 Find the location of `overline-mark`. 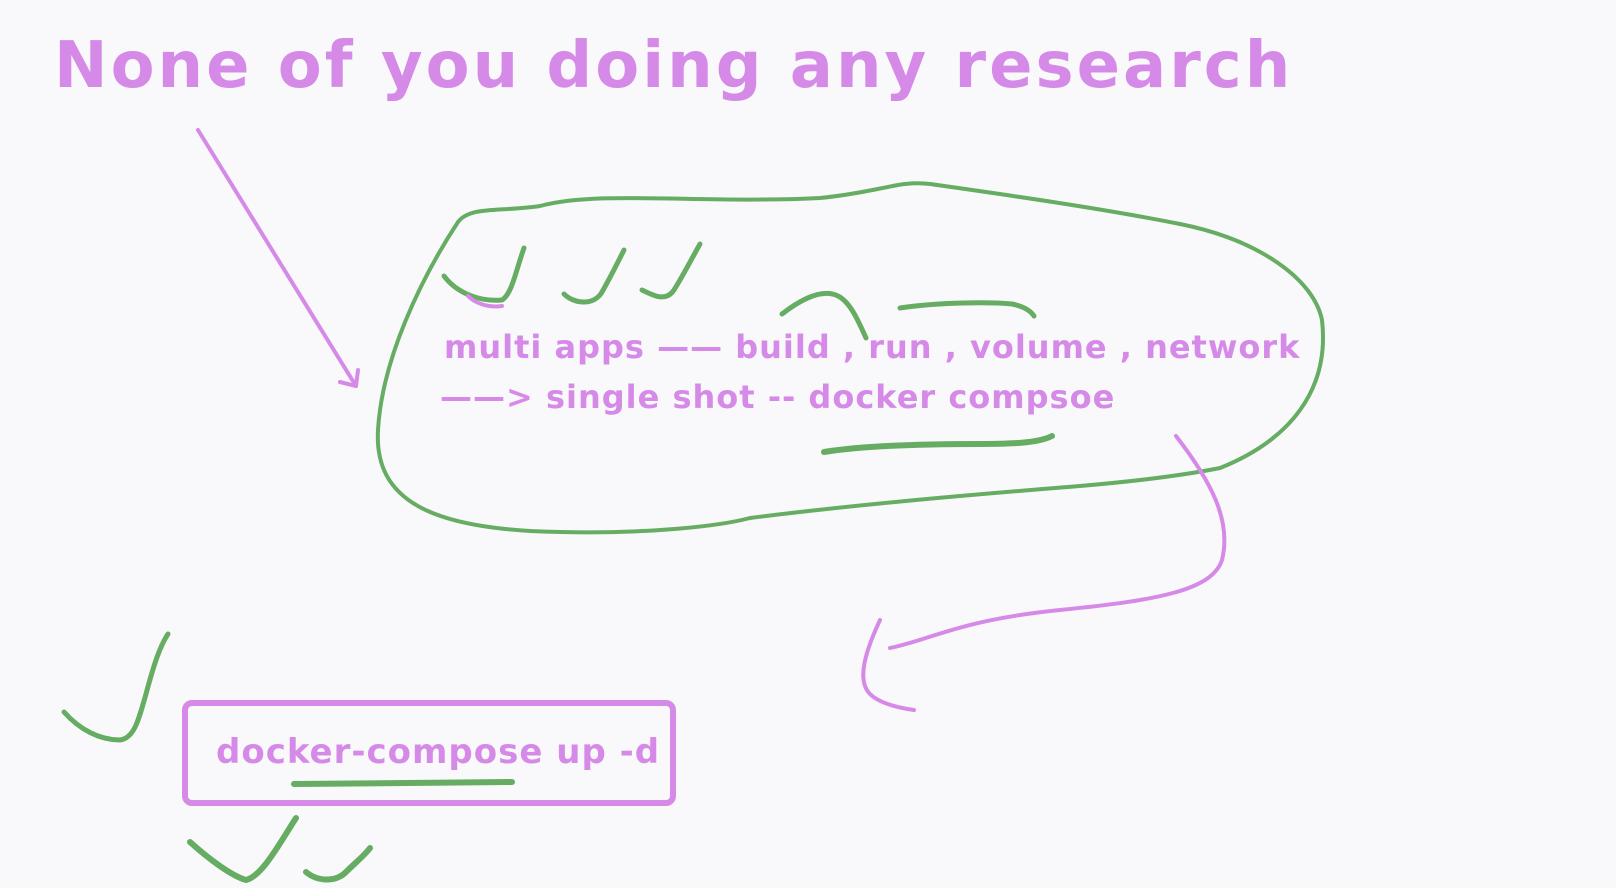

overline-mark is located at coordinates (967, 309).